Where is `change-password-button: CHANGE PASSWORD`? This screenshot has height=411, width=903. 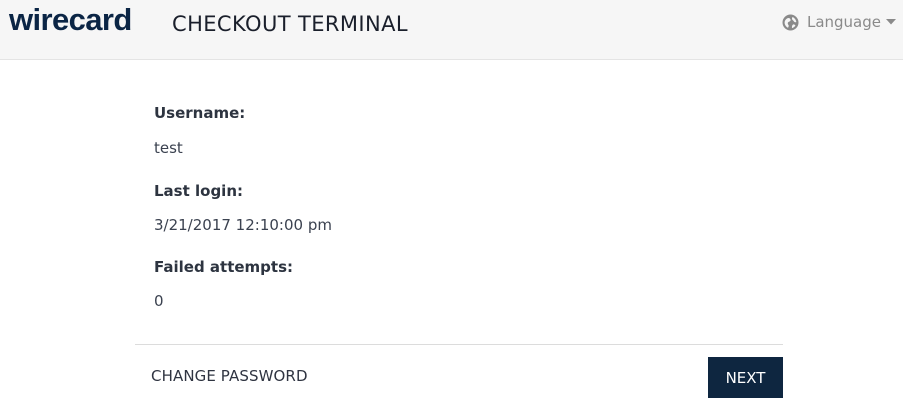
change-password-button: CHANGE PASSWORD is located at coordinates (229, 376).